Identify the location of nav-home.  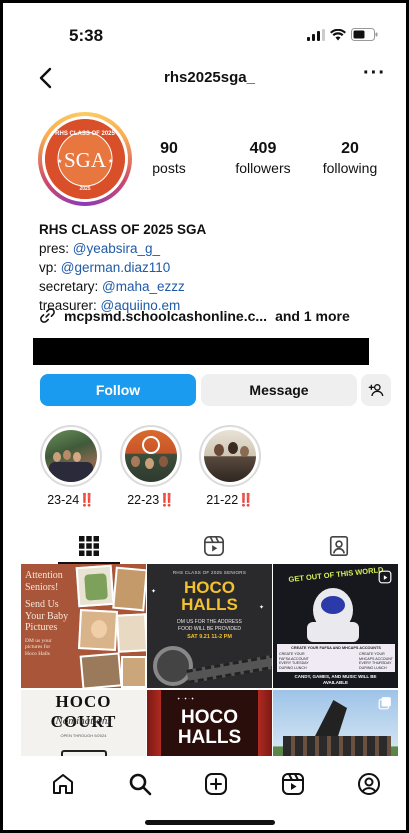
(63, 784).